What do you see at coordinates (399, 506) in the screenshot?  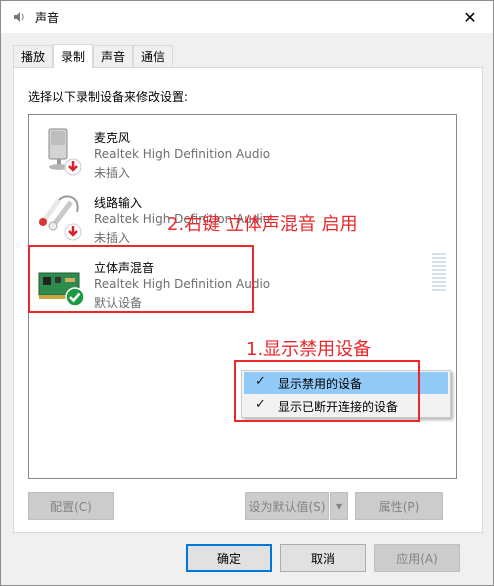 I see `properties-button: 属性(P)` at bounding box center [399, 506].